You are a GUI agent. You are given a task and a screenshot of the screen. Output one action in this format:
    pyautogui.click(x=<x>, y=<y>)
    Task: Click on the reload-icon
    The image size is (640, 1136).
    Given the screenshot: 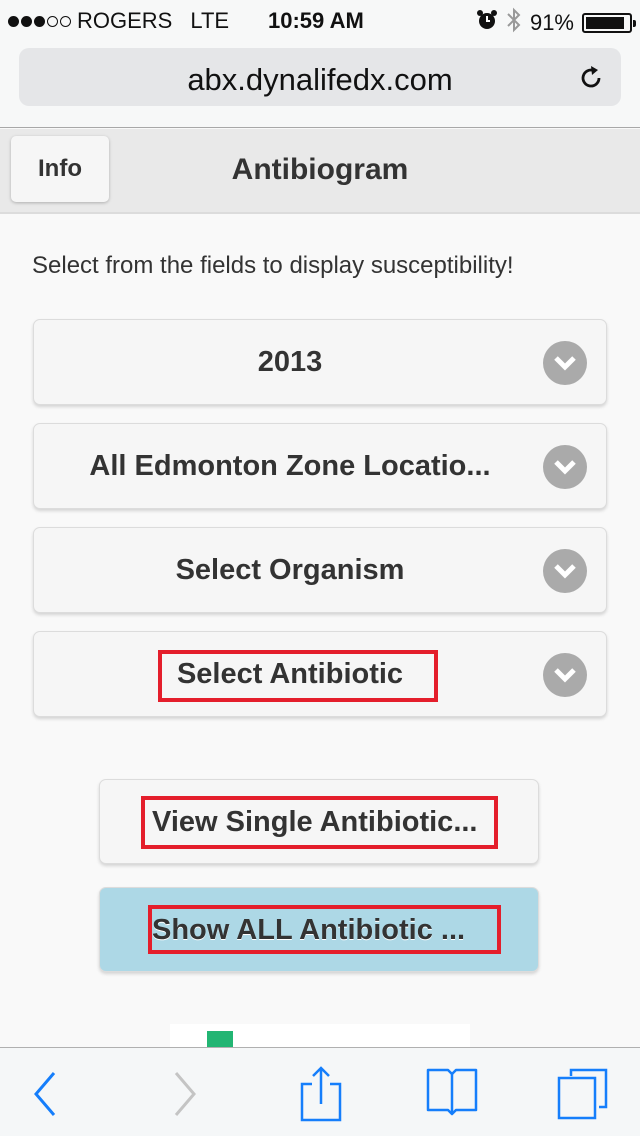 What is the action you would take?
    pyautogui.click(x=591, y=78)
    